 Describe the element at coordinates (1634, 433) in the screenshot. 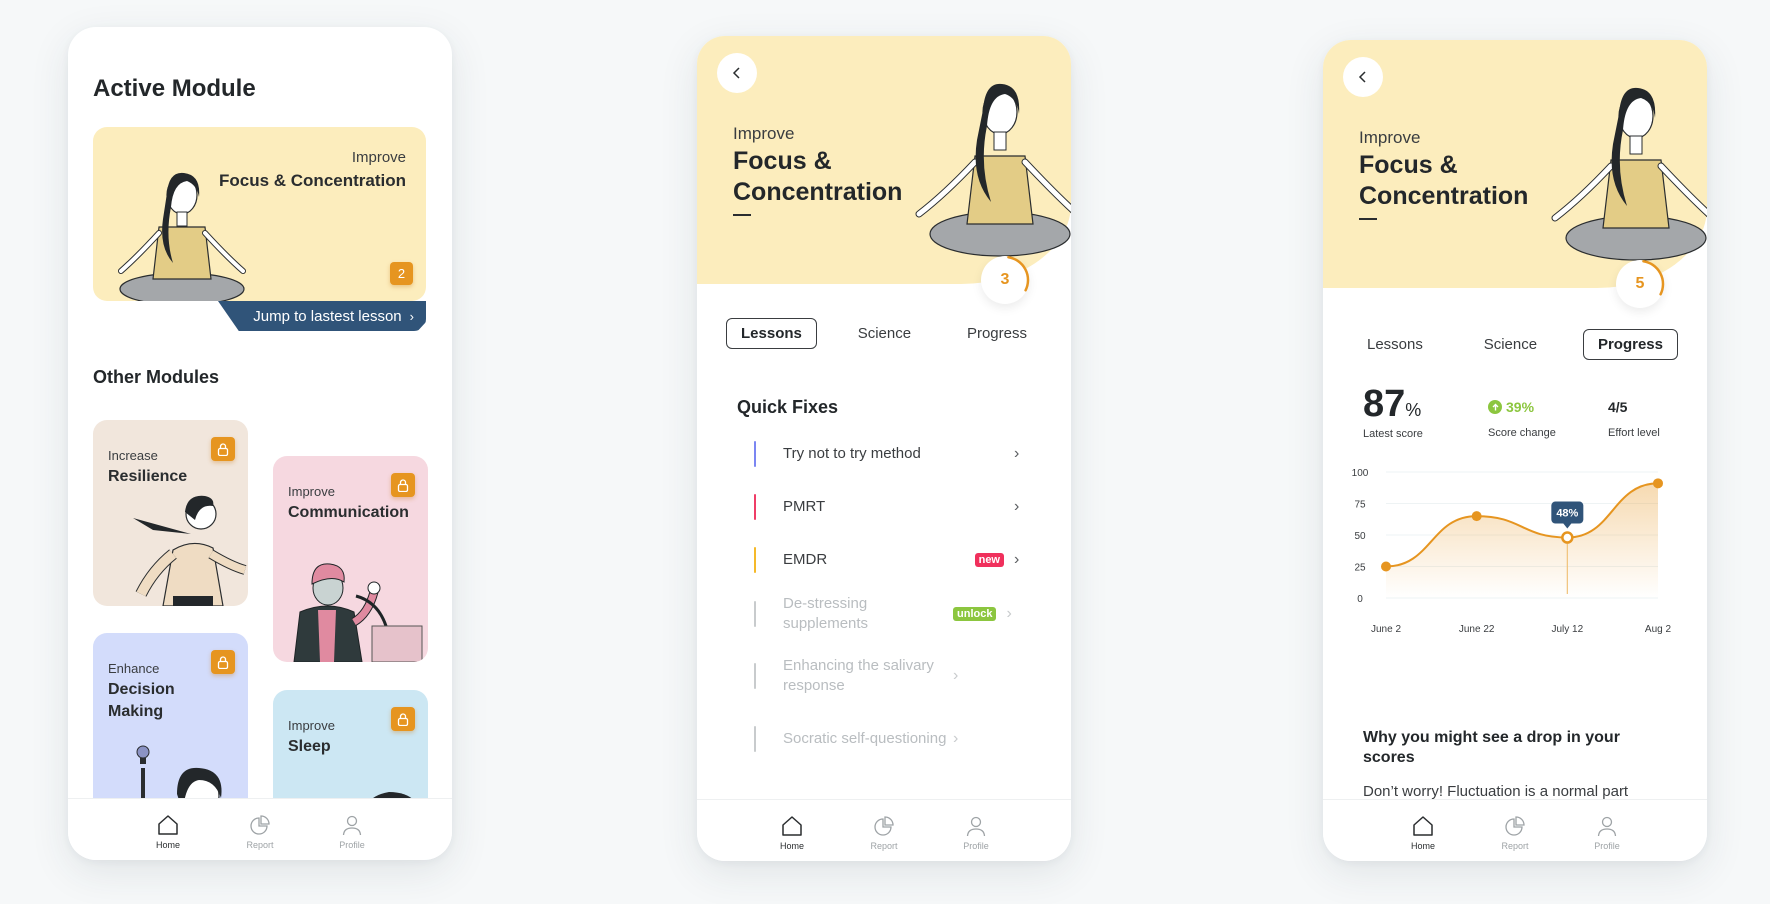

I see `effort-level-label: Effort level` at that location.